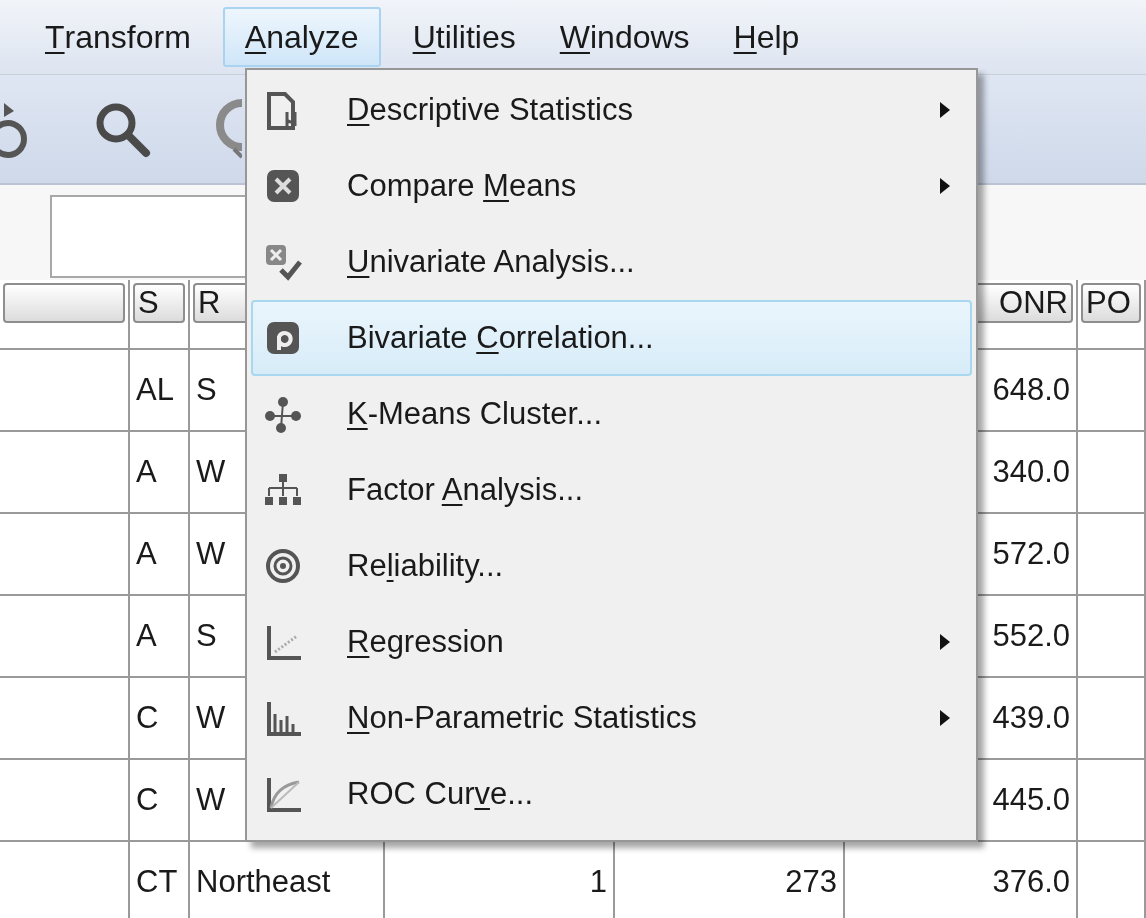  I want to click on table-cell-text: 439.0, so click(1031, 717).